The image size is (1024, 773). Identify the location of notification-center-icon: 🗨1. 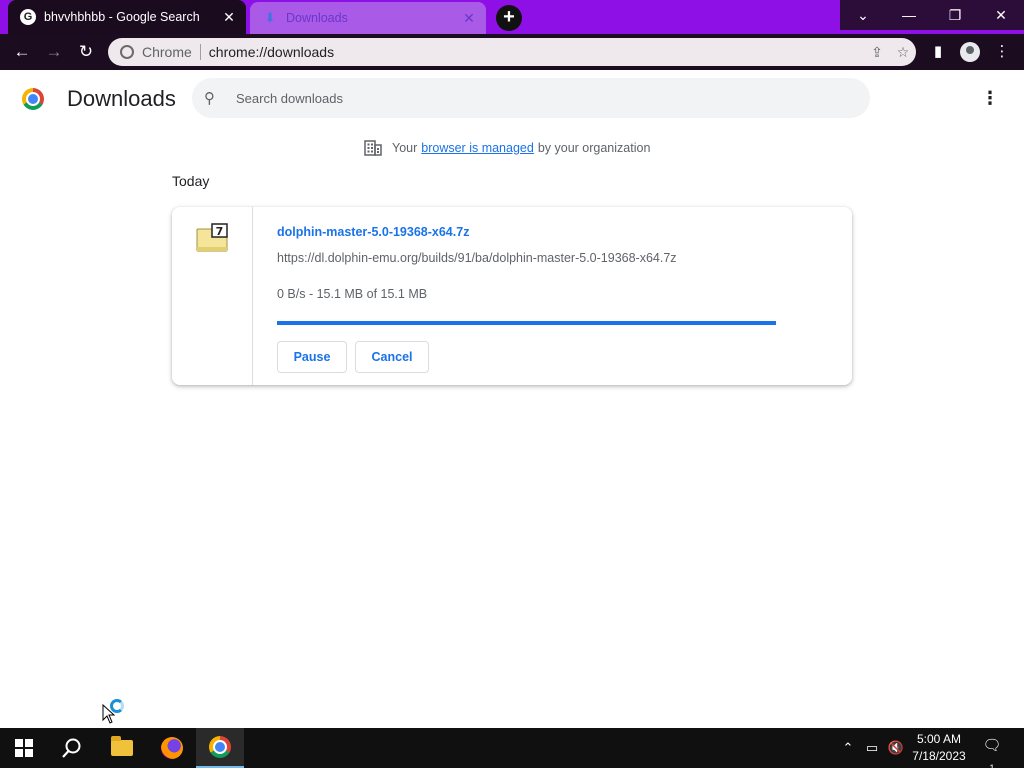
(992, 754).